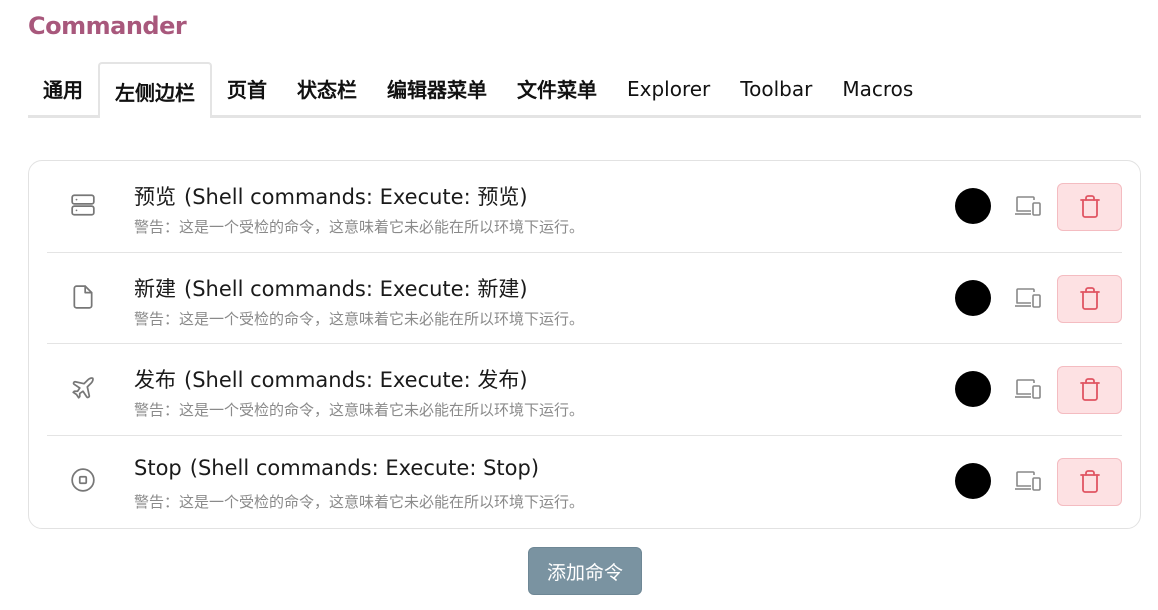 The height and width of the screenshot is (610, 1158). I want to click on file-icon, so click(83, 297).